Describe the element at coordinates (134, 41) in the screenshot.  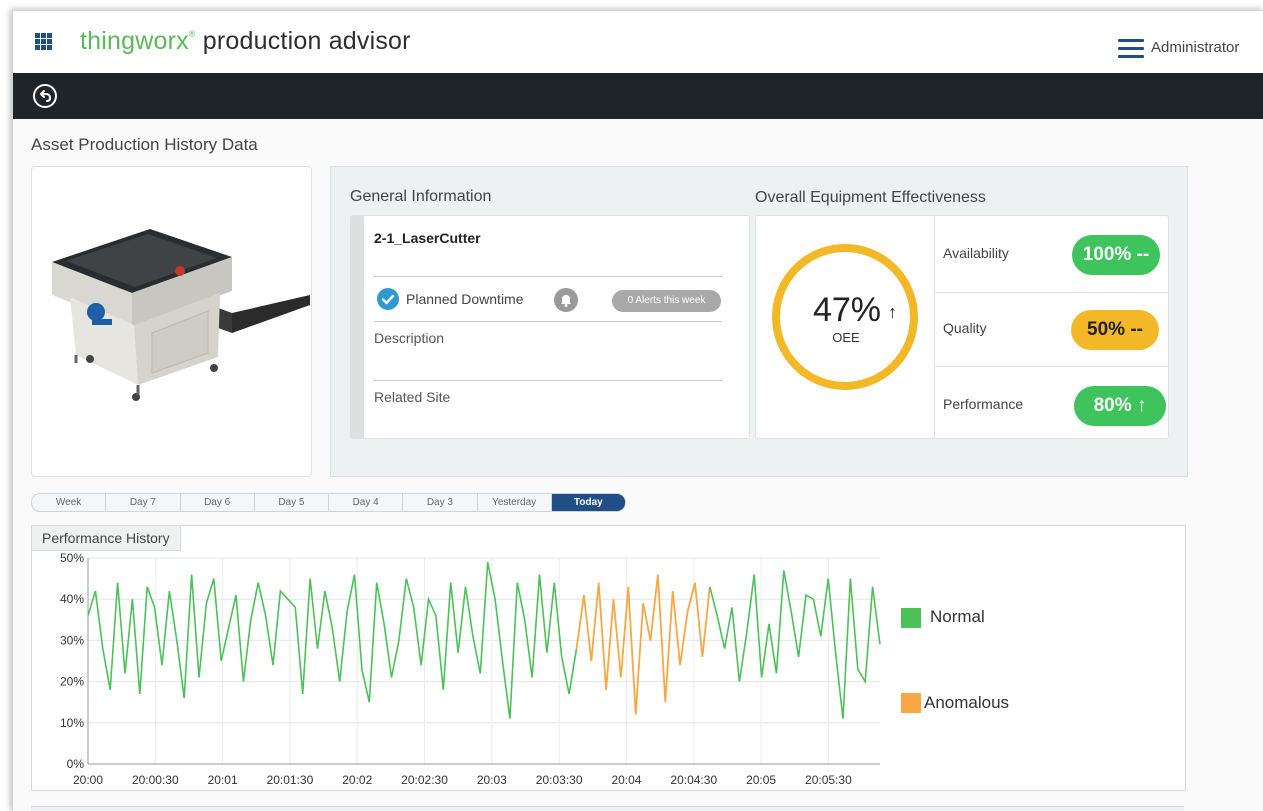
I see `brand-name: thingworx` at that location.